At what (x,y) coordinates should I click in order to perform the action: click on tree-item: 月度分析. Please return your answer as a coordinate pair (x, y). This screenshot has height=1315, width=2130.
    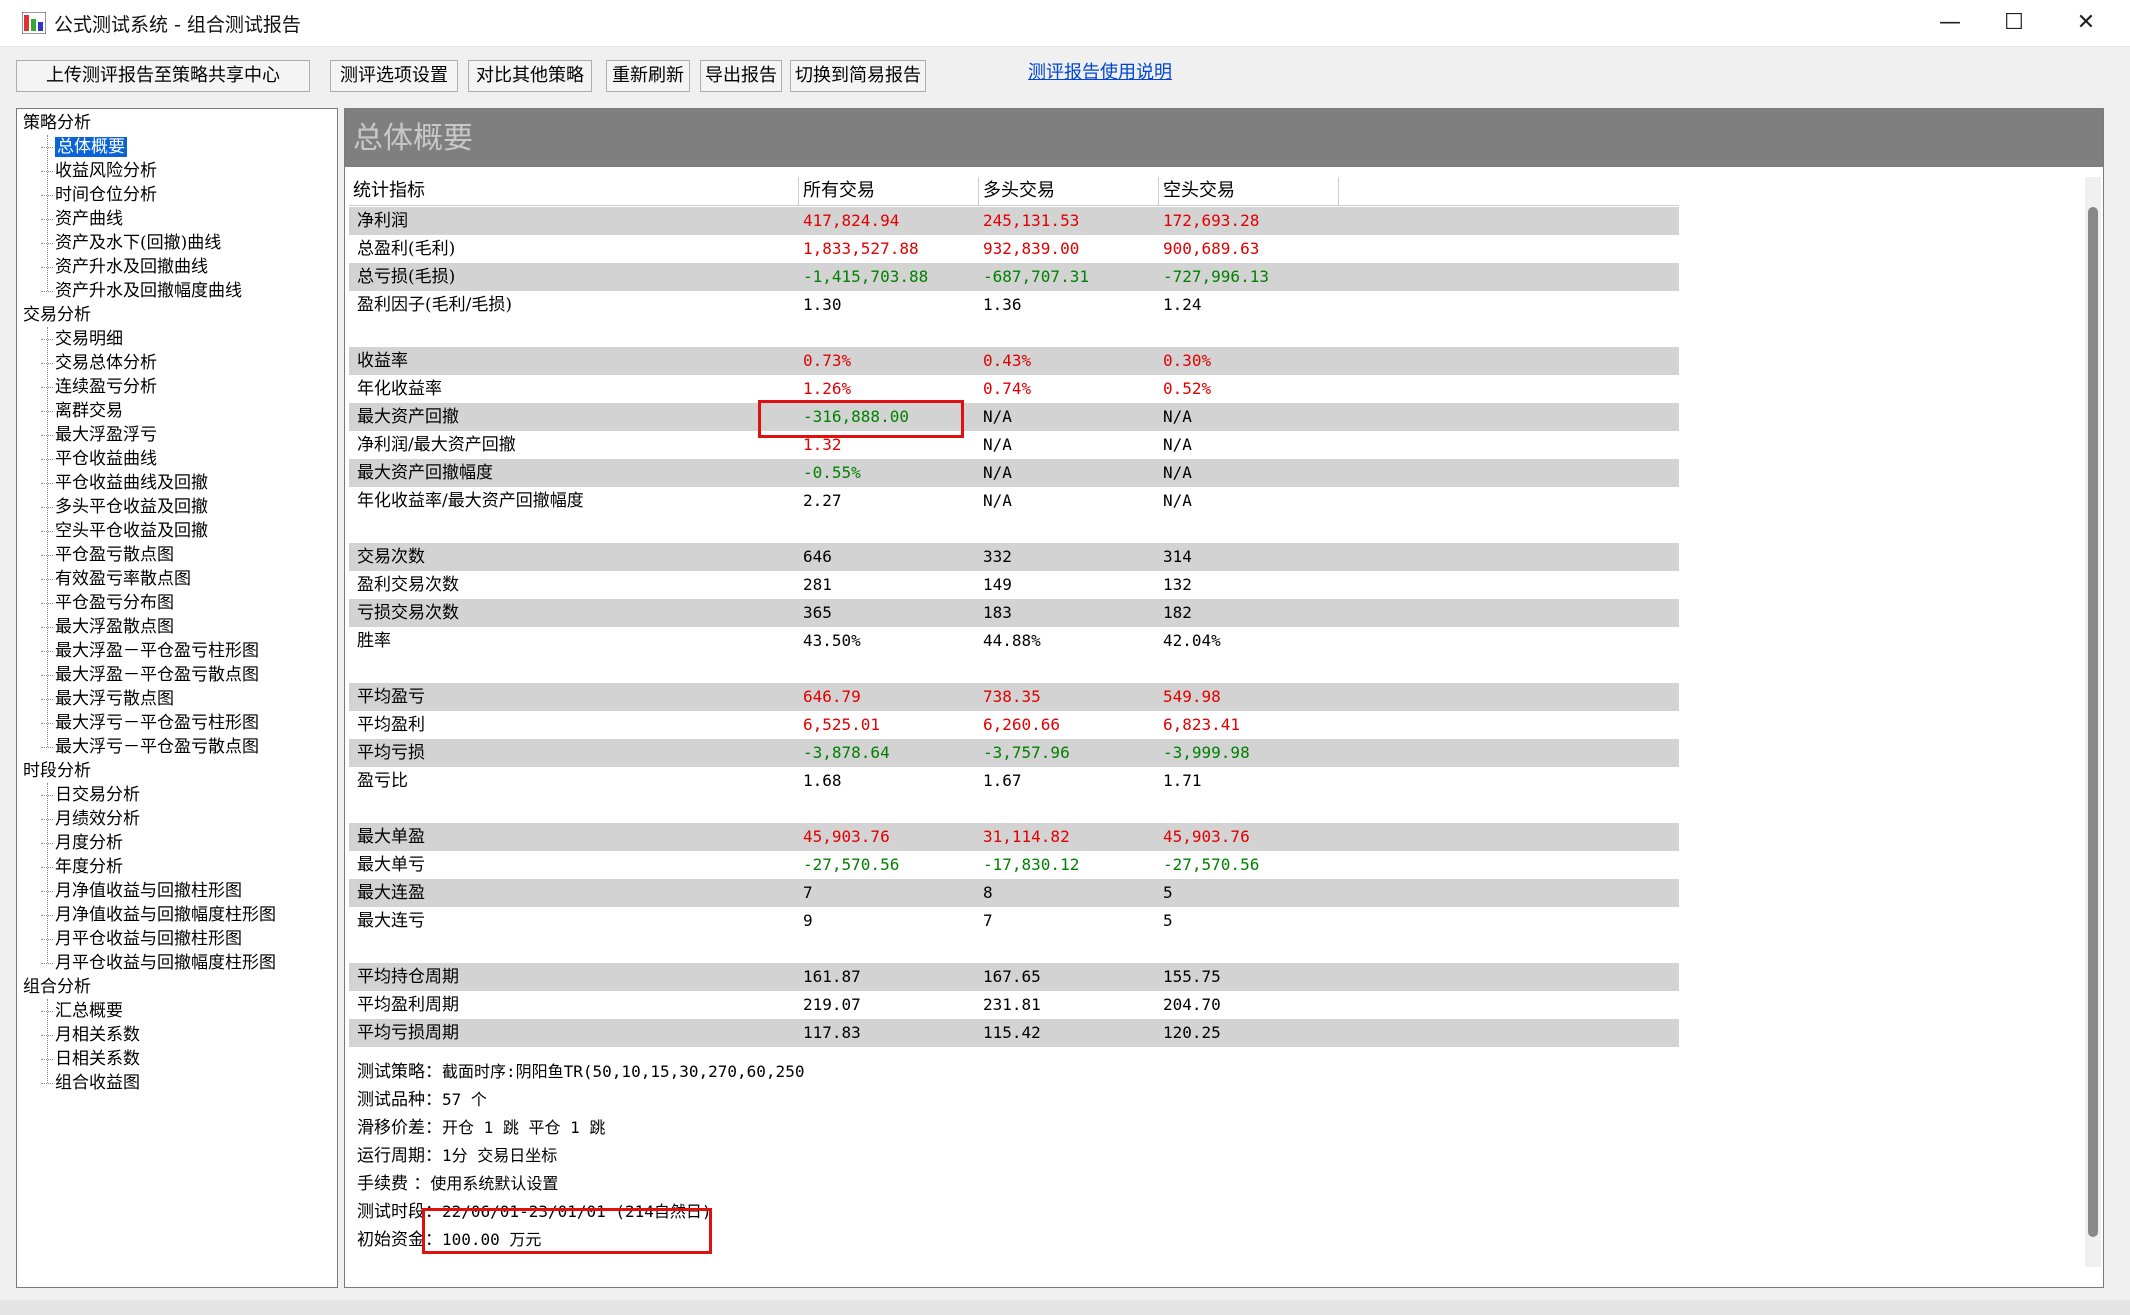
    Looking at the image, I should click on (82, 843).